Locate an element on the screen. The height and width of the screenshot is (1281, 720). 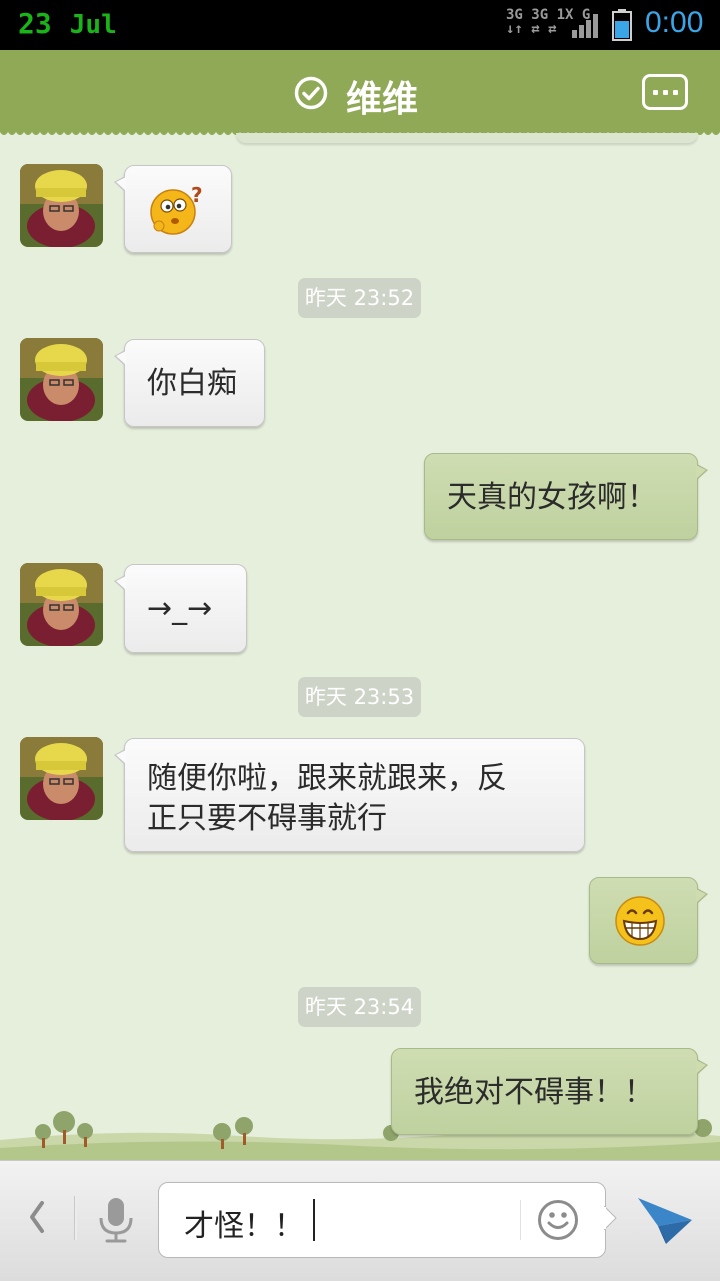
grinning-emoji-icon is located at coordinates (640, 921).